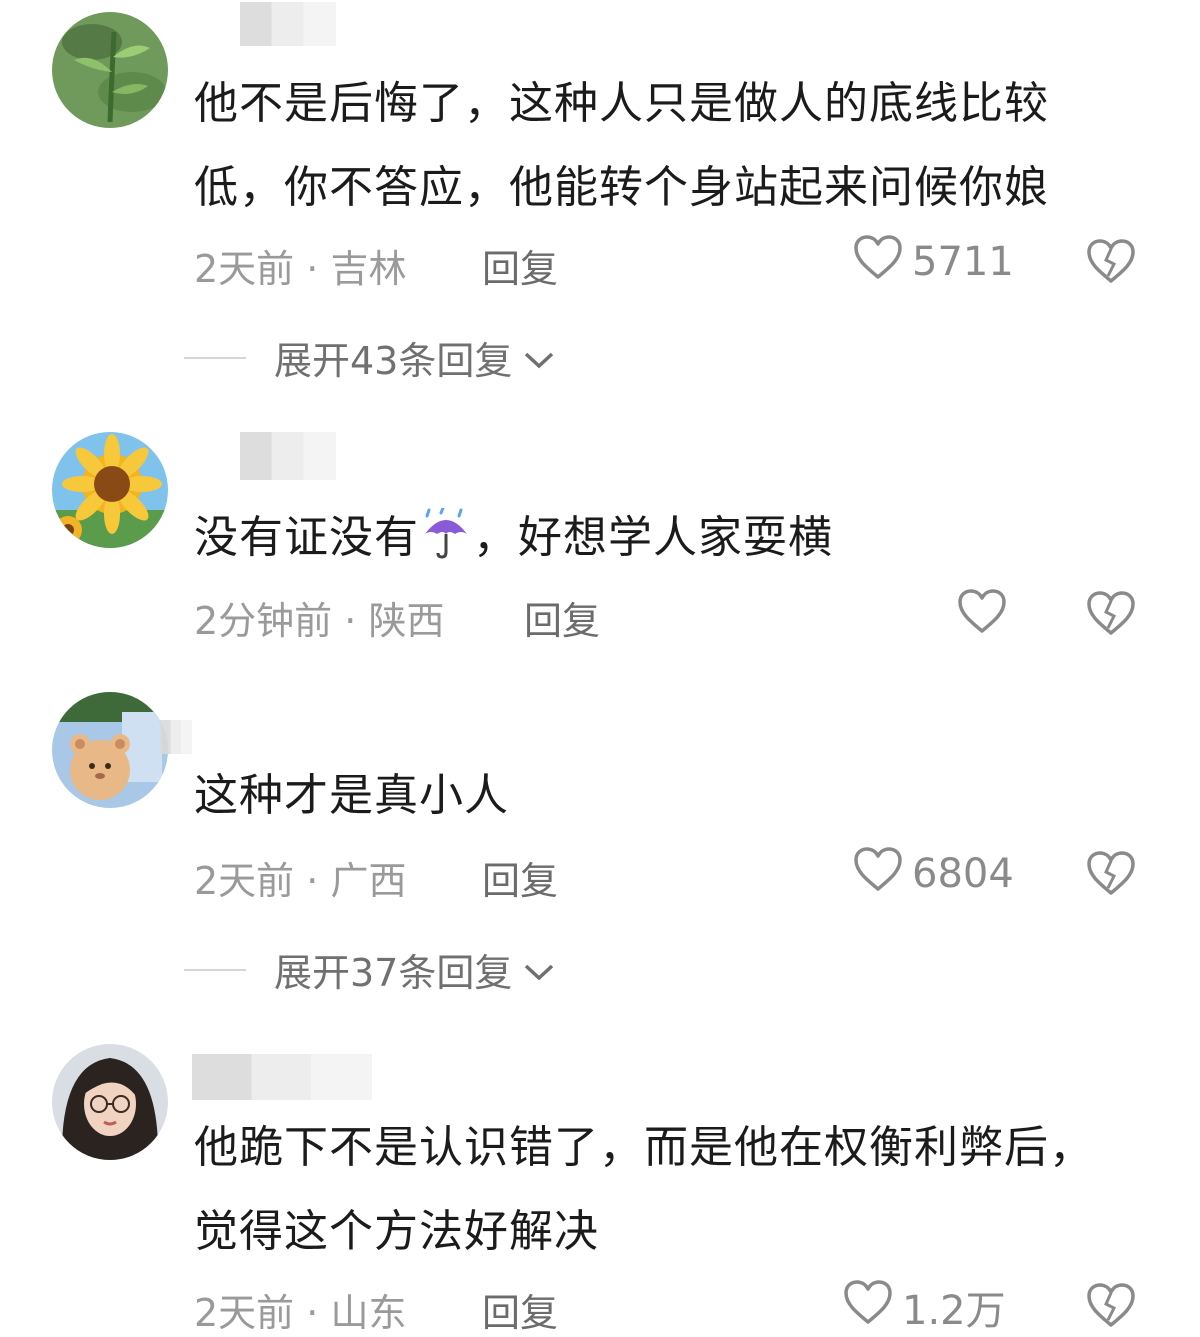  Describe the element at coordinates (406, 621) in the screenshot. I see `location: 陕西` at that location.